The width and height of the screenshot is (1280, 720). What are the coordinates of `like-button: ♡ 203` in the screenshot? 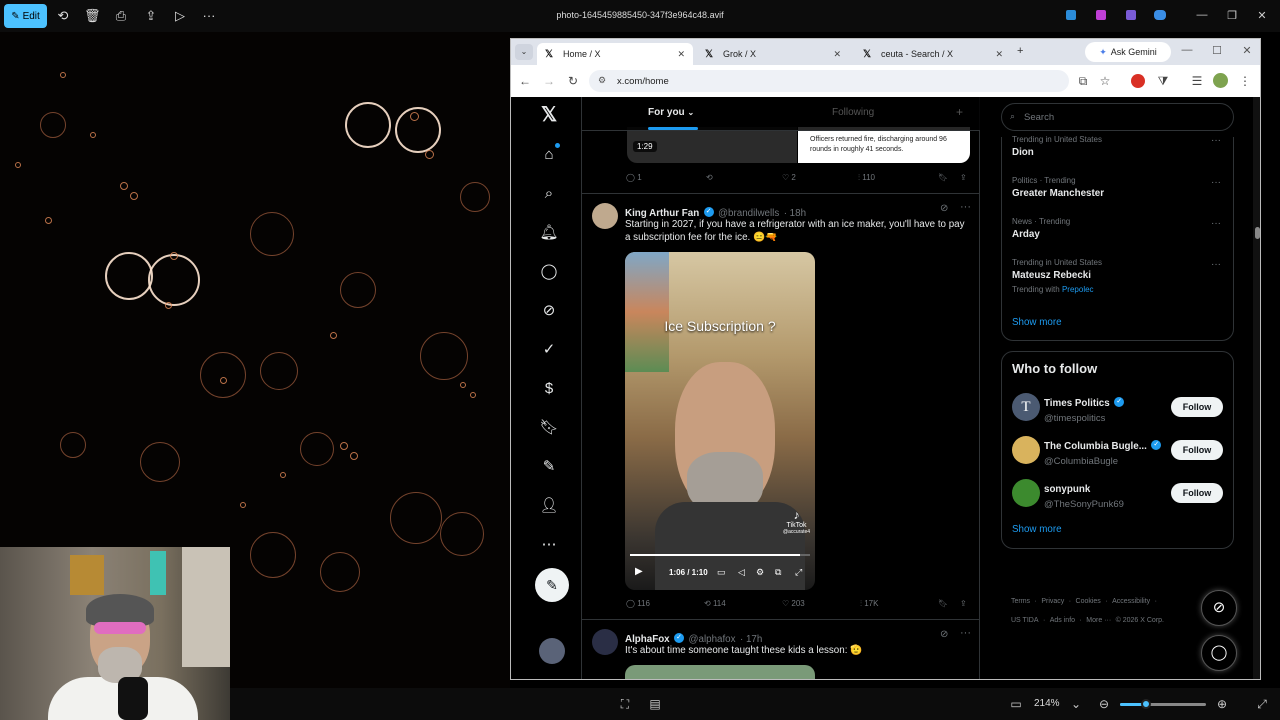 It's located at (793, 603).